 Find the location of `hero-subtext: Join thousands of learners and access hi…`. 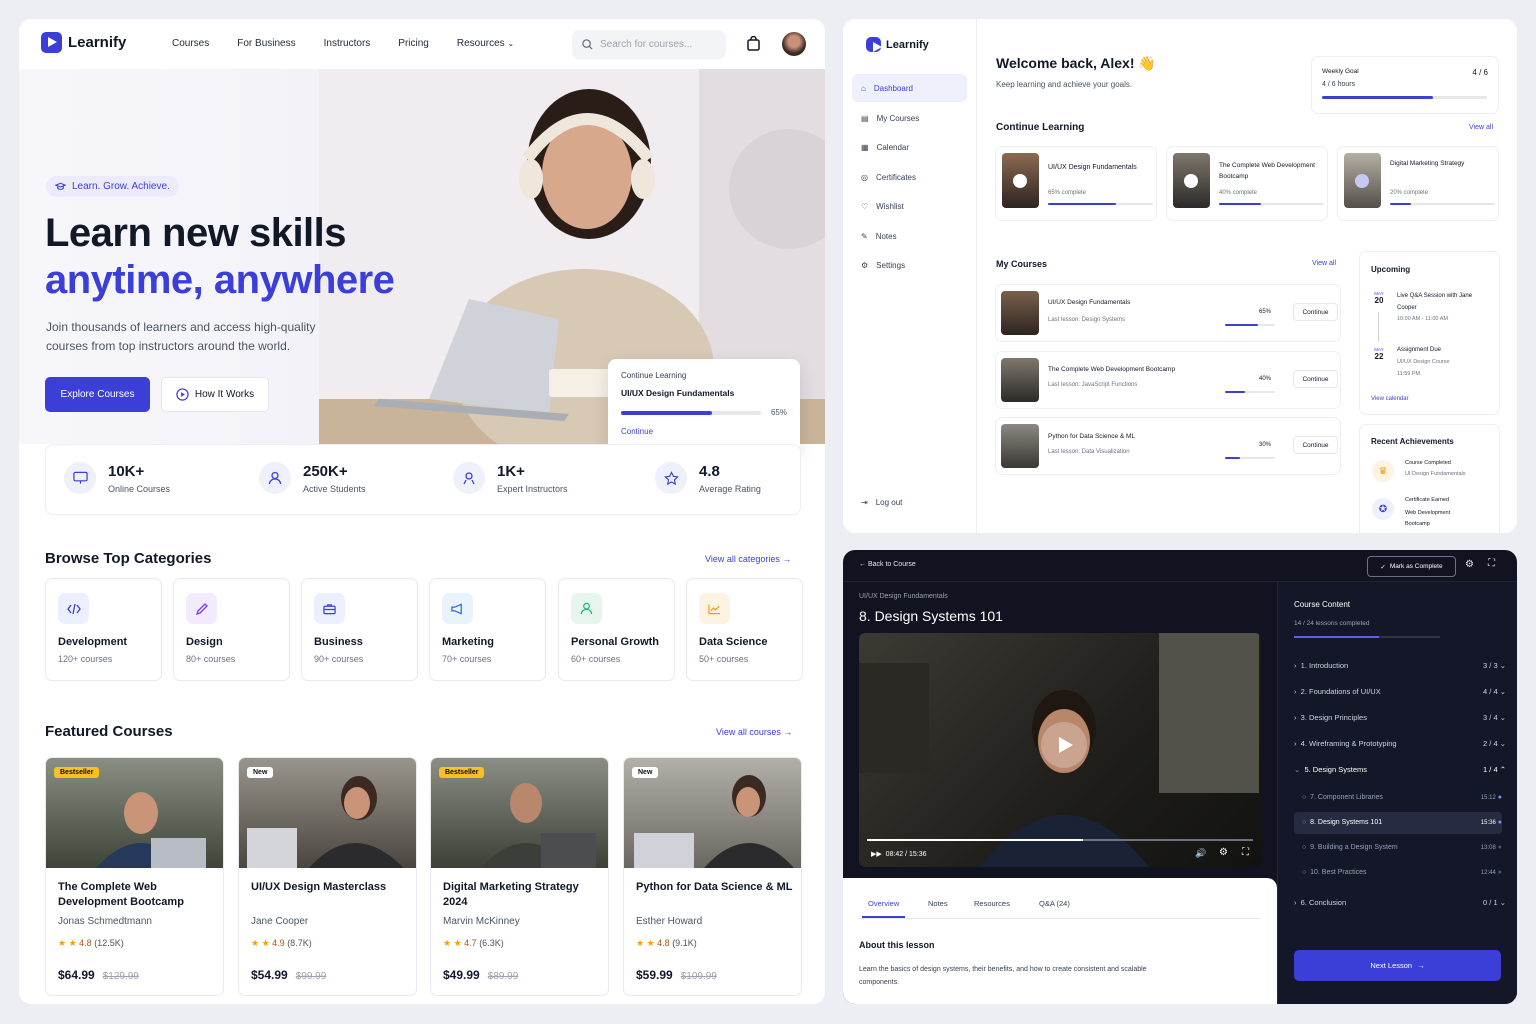

hero-subtext: Join thousands of learners and access hi… is located at coordinates (181, 336).